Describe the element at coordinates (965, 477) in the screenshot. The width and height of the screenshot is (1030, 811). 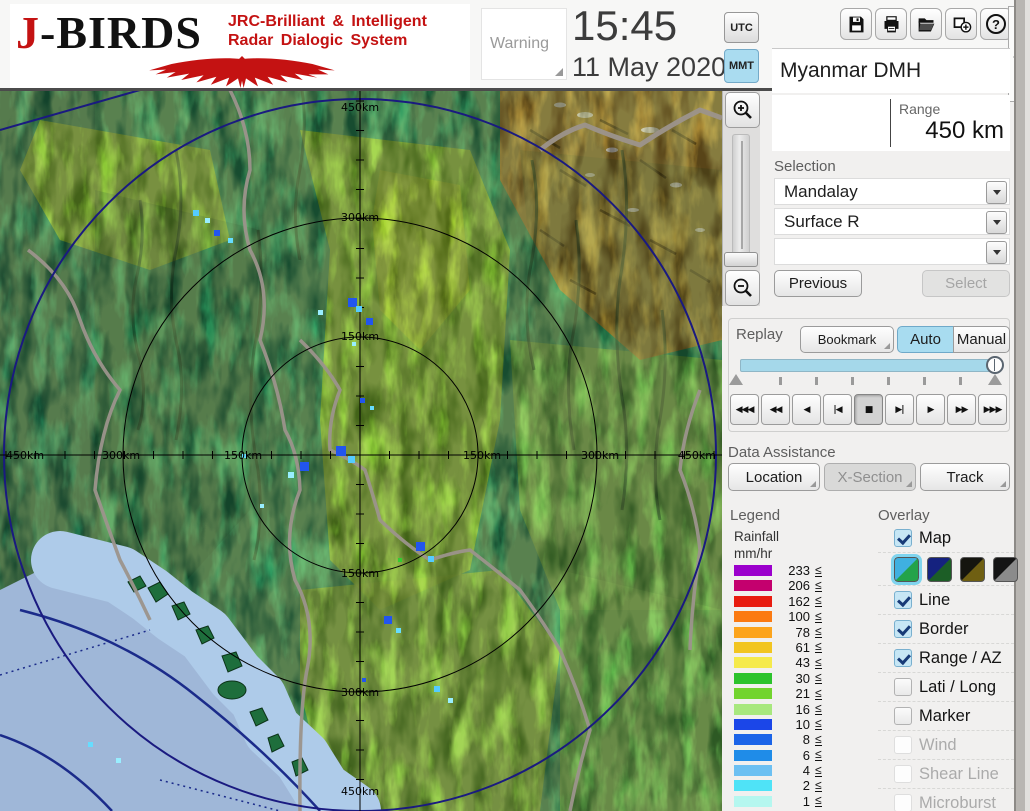
I see `track-button: Track` at that location.